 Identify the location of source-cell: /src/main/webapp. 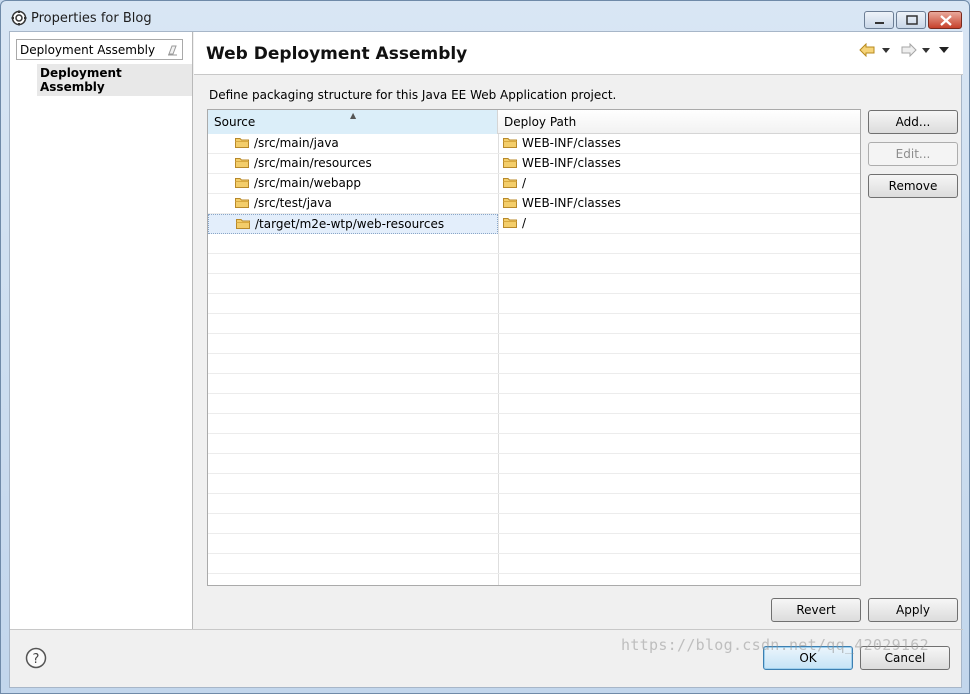
(353, 184).